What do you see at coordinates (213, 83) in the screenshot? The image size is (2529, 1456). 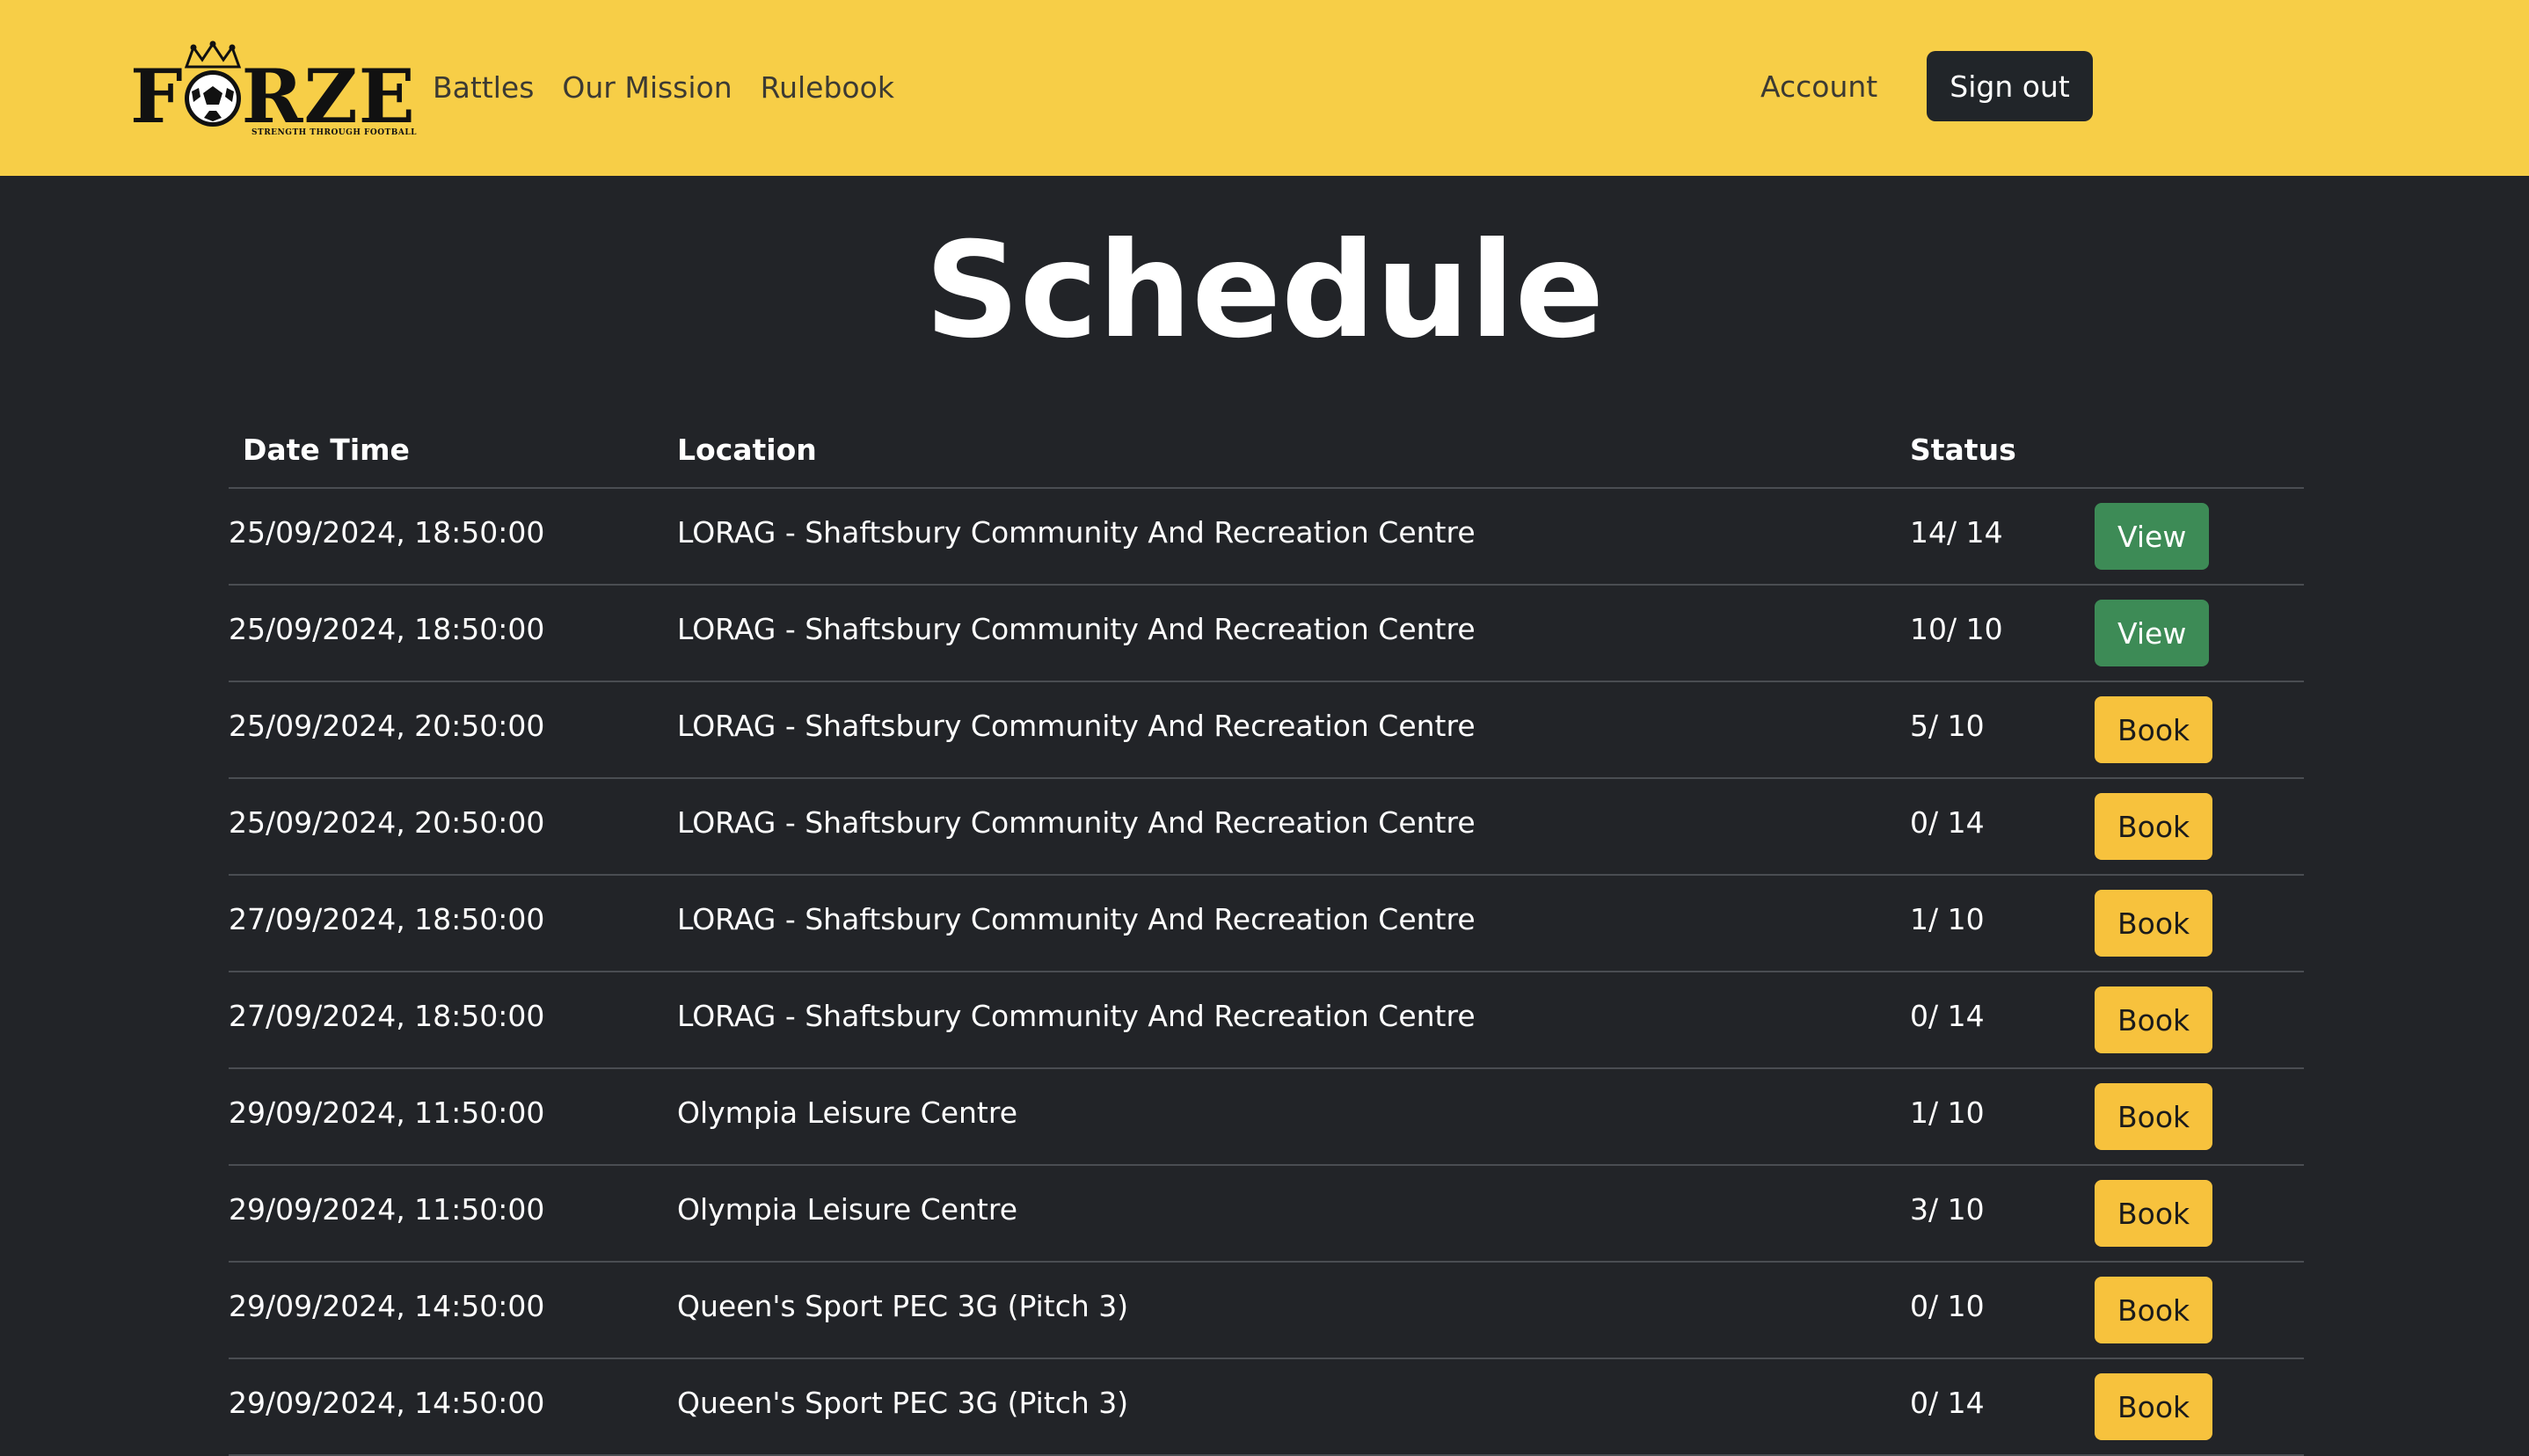 I see `football-crown-icon` at bounding box center [213, 83].